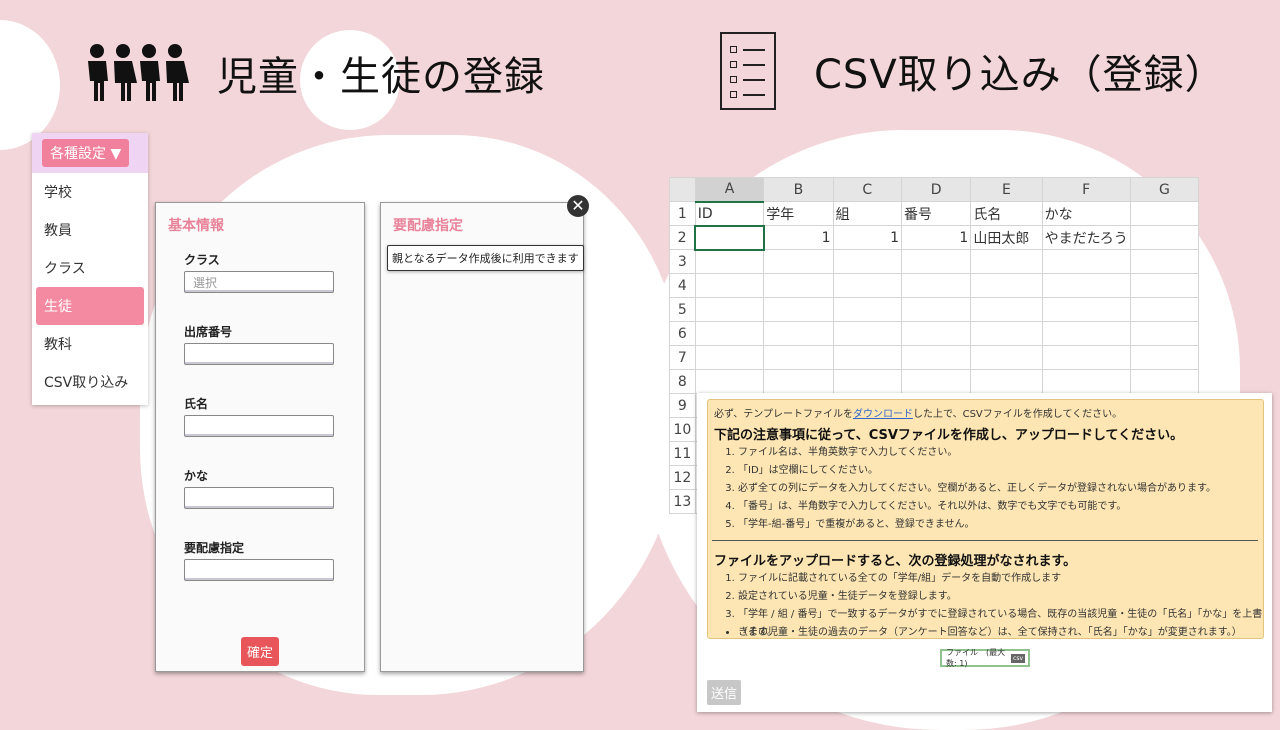 The width and height of the screenshot is (1280, 730). Describe the element at coordinates (977, 453) in the screenshot. I see `list-item: ファイル名は、半角英数字で入力してください。` at that location.